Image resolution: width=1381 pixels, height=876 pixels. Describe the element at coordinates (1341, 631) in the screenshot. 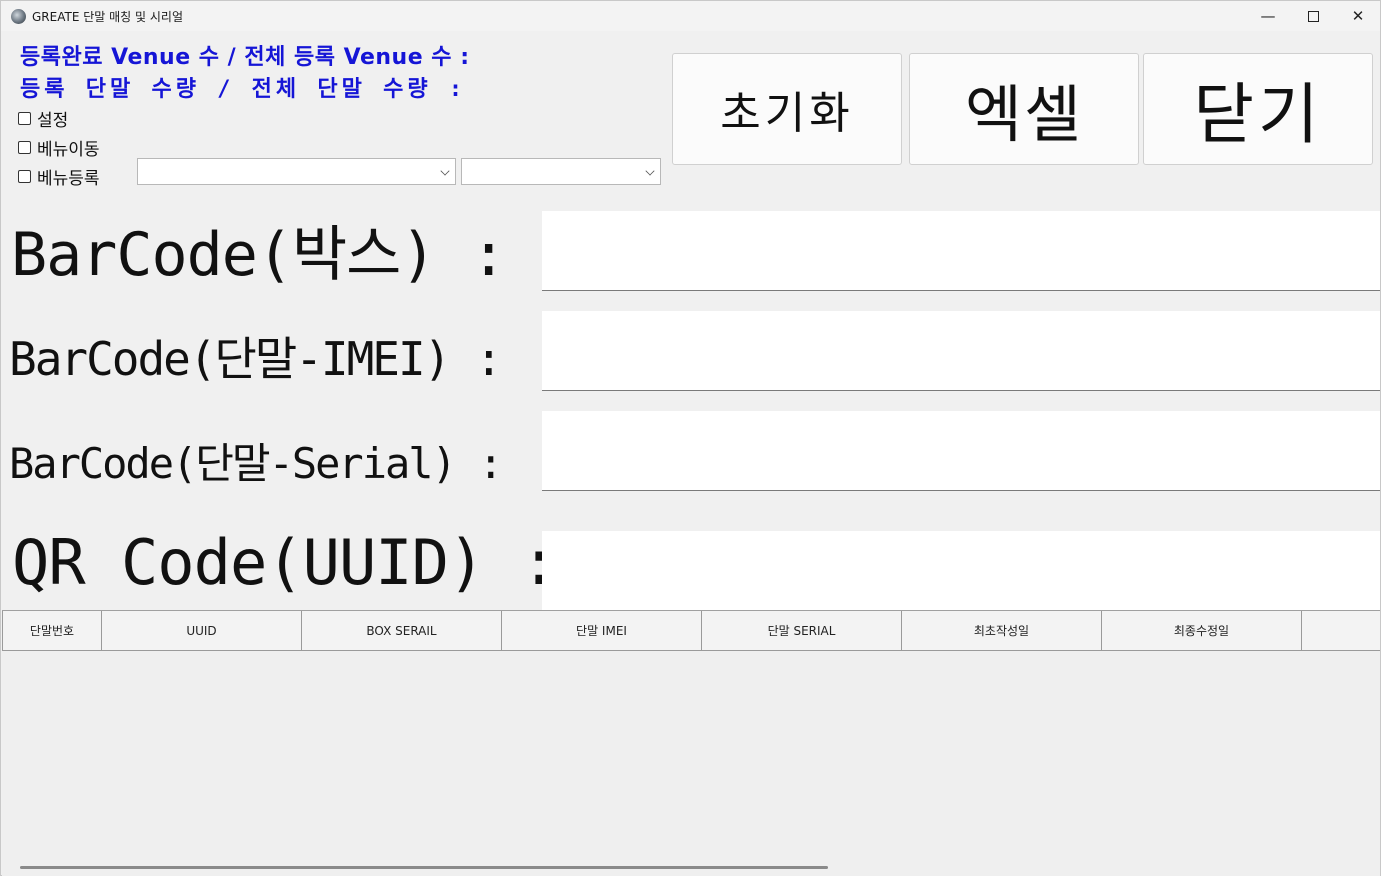

I see `column-header` at that location.